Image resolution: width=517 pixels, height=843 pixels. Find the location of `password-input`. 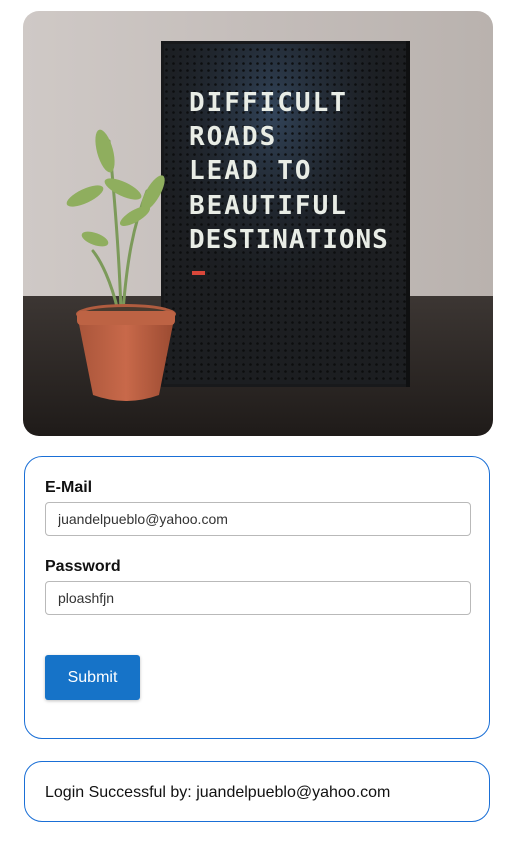

password-input is located at coordinates (258, 598).